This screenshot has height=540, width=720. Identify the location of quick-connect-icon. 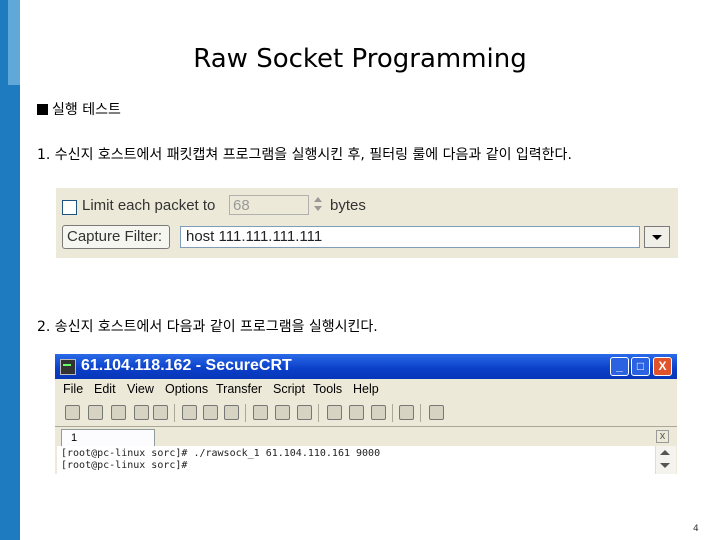
(95, 412).